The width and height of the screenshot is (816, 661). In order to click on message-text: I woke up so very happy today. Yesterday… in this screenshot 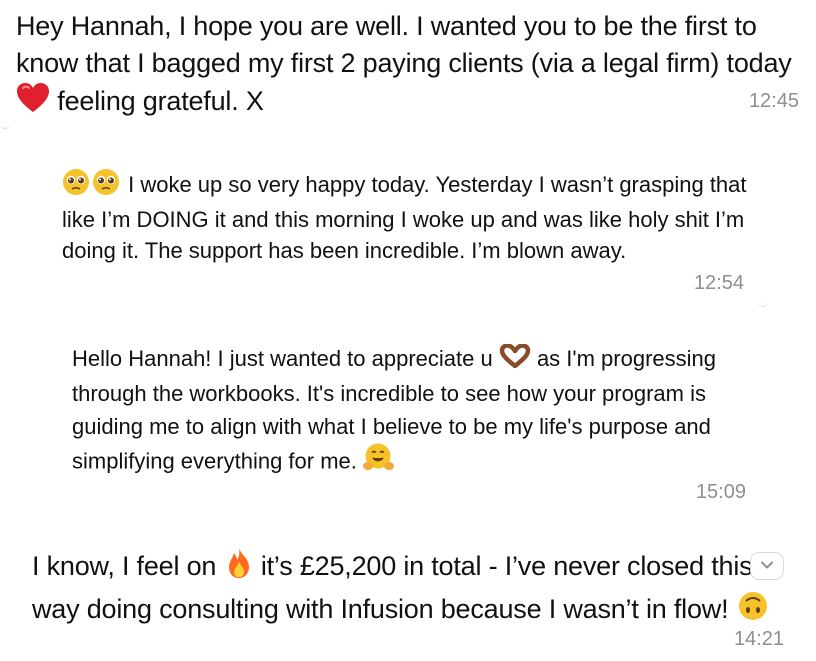, I will do `click(407, 217)`.